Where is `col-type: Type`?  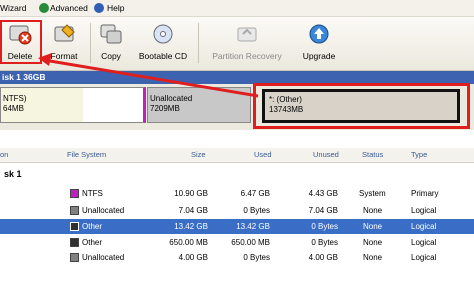 col-type: Type is located at coordinates (419, 155).